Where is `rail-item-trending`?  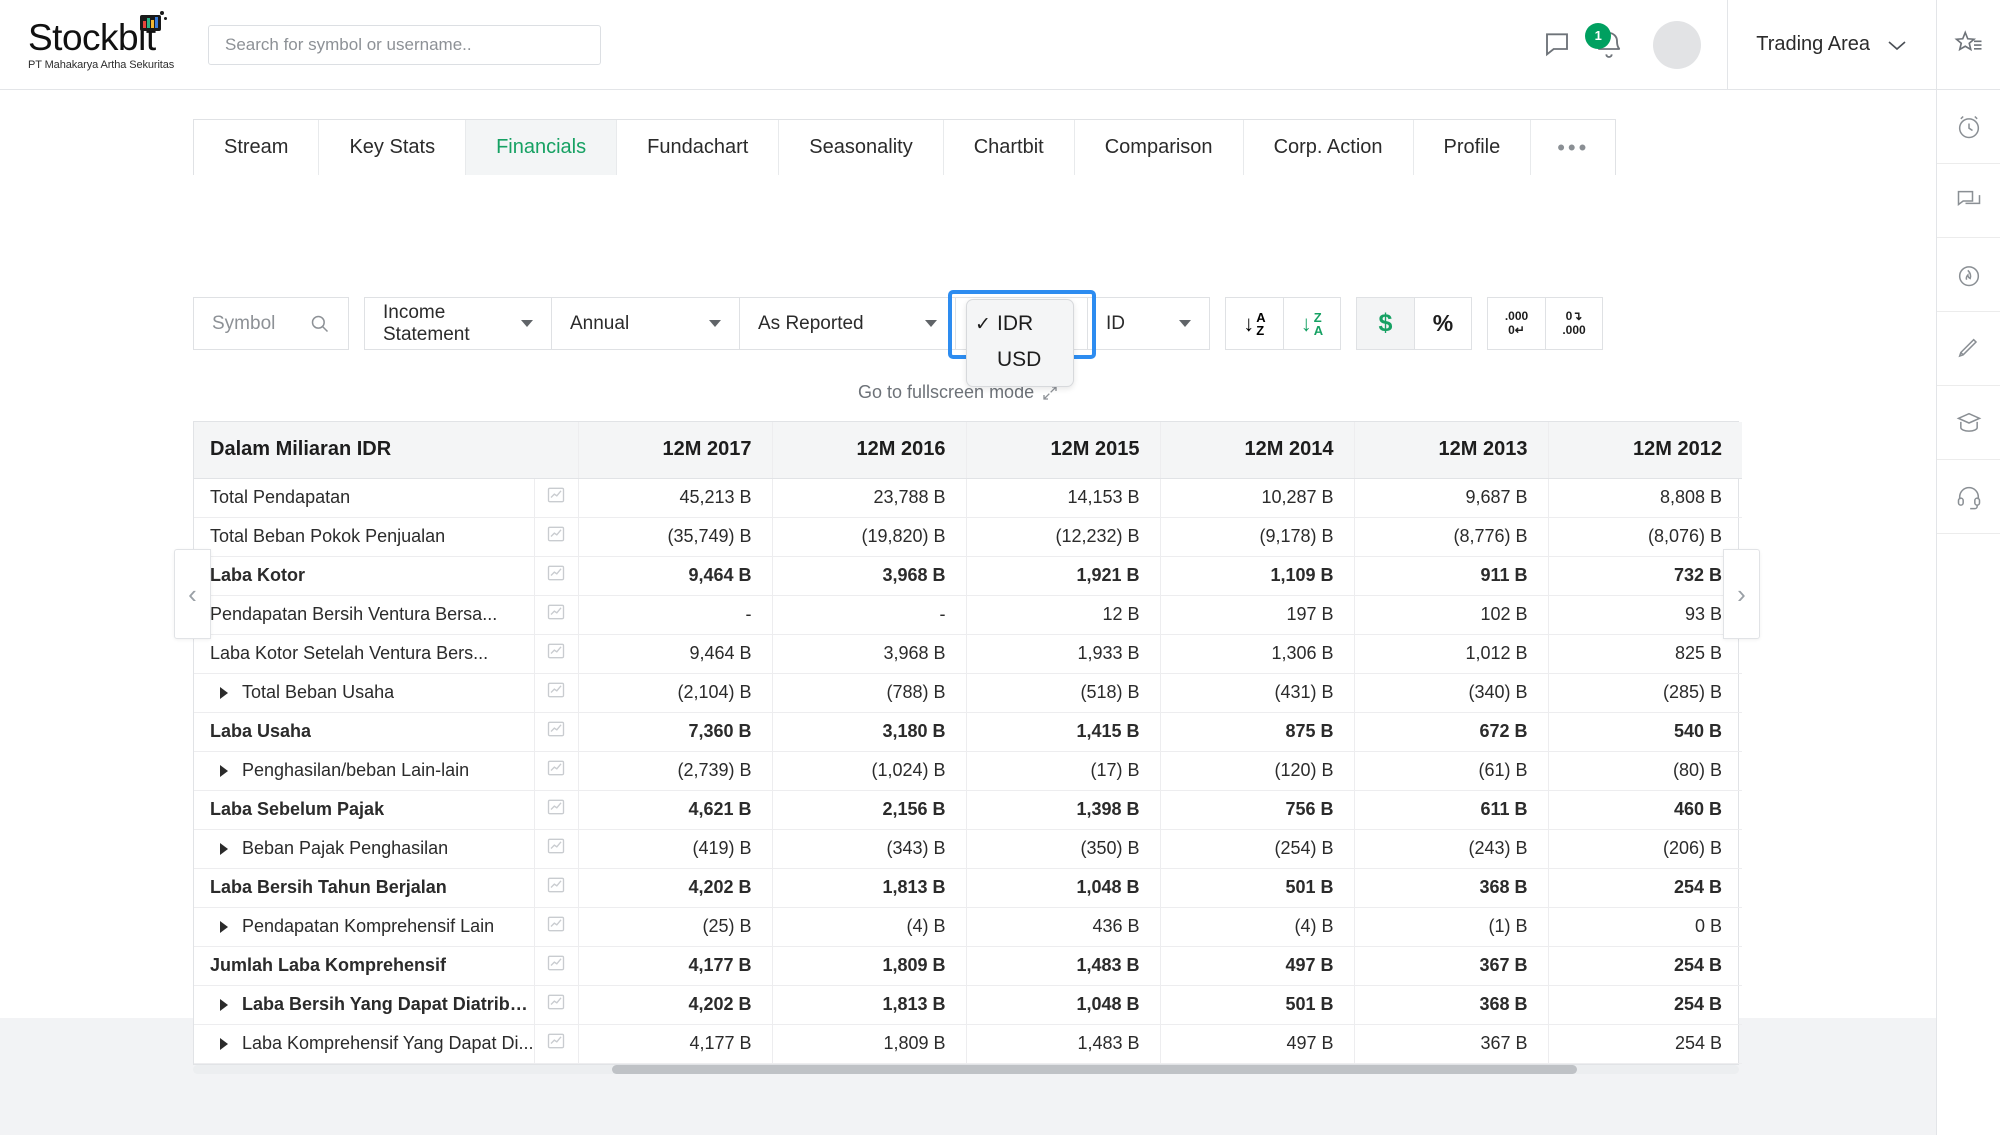
rail-item-trending is located at coordinates (1968, 275).